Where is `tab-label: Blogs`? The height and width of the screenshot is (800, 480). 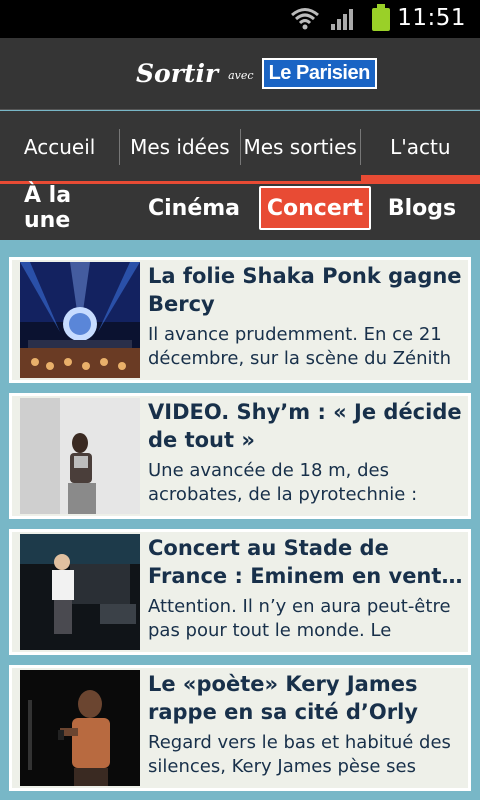 tab-label: Blogs is located at coordinates (422, 208).